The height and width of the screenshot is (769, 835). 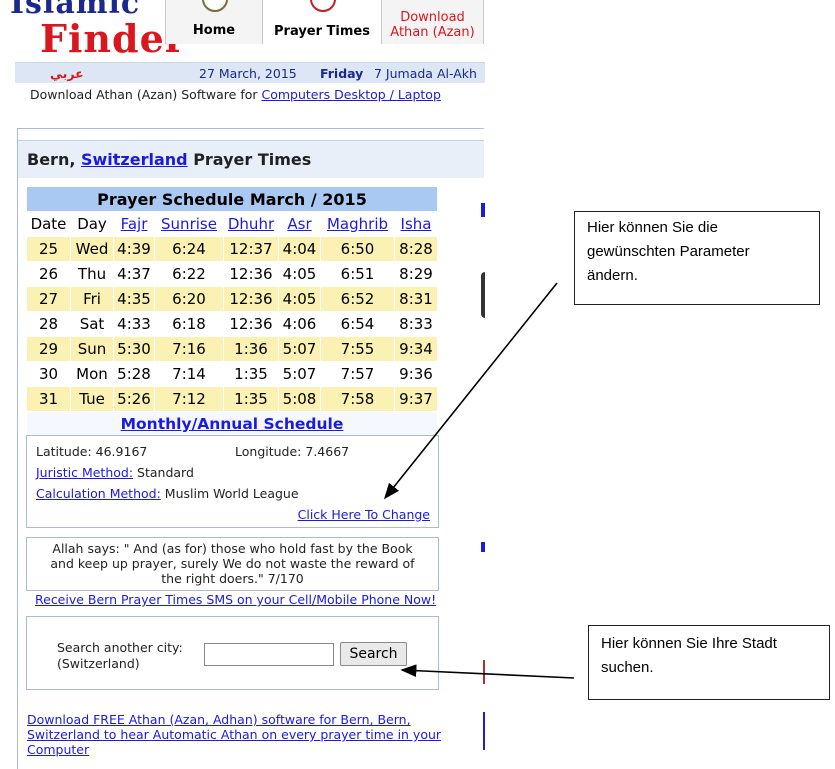 What do you see at coordinates (487, 671) in the screenshot?
I see `arrow-to-search` at bounding box center [487, 671].